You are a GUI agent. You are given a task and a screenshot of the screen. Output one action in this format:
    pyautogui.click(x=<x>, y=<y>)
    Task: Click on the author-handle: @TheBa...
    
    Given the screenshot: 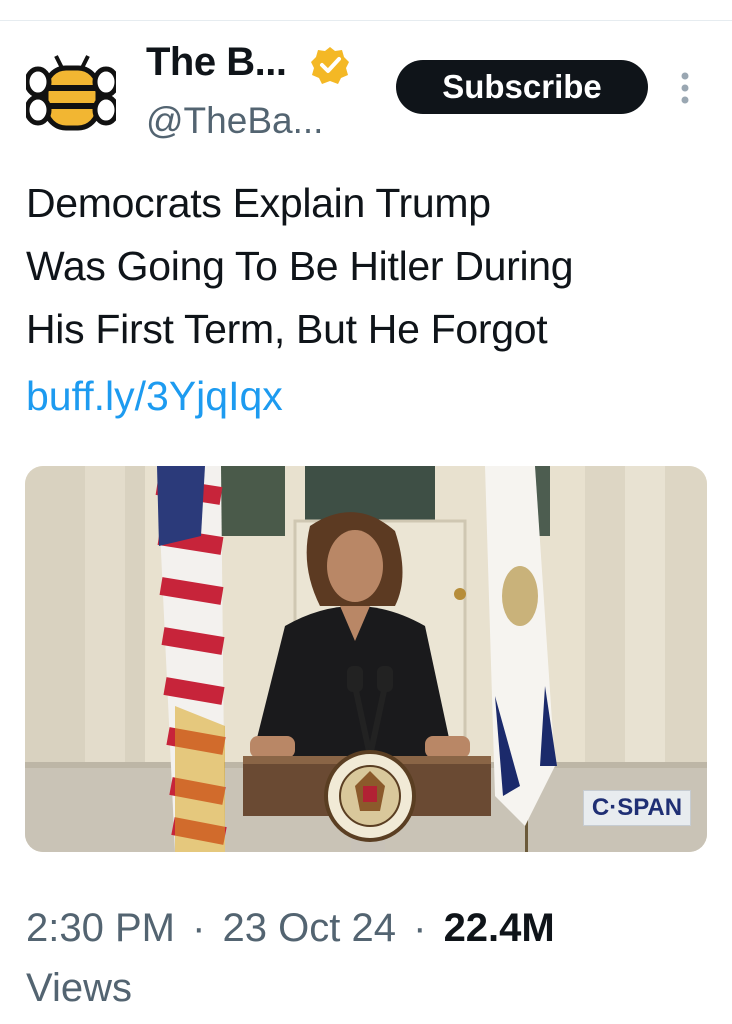 What is the action you would take?
    pyautogui.click(x=234, y=121)
    